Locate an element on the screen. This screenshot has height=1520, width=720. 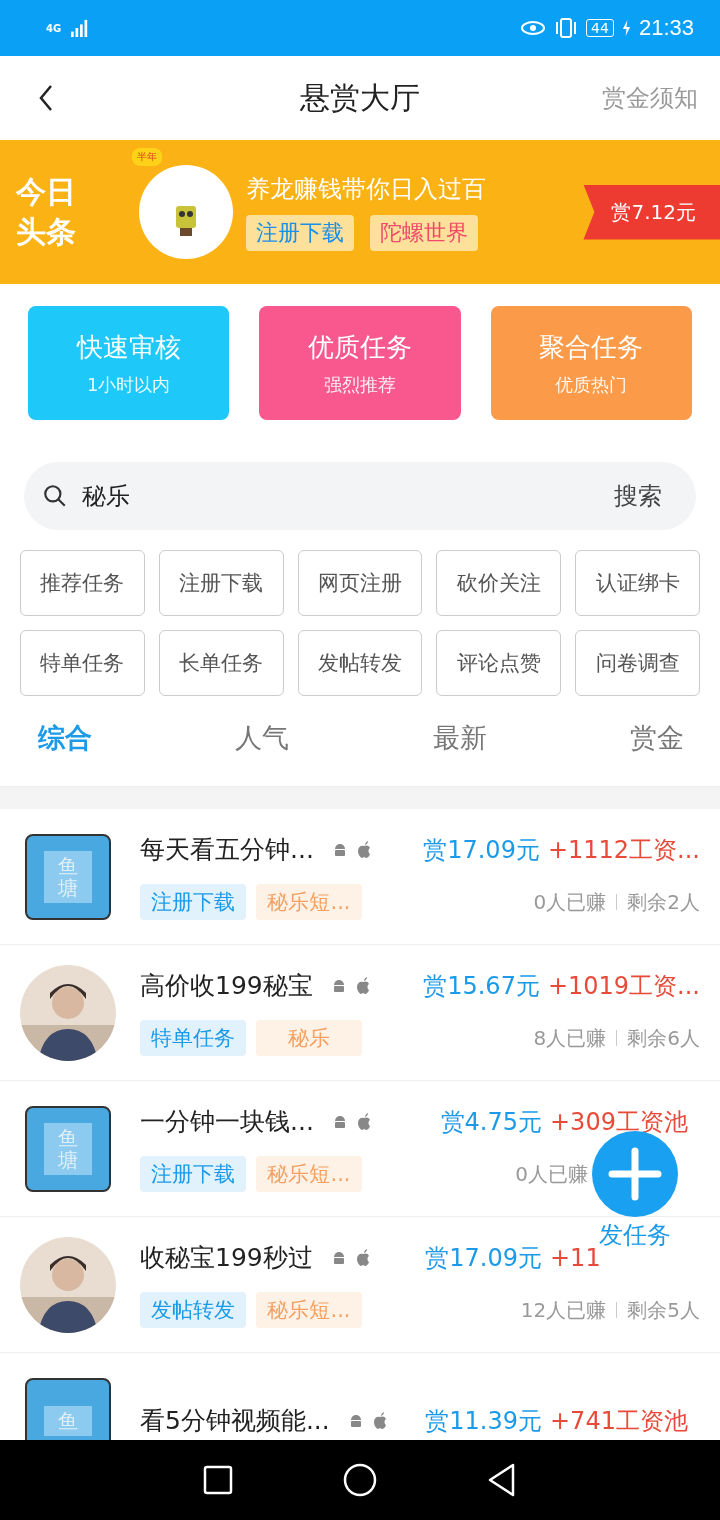
task-tag: 特单任务 is located at coordinates (193, 1038).